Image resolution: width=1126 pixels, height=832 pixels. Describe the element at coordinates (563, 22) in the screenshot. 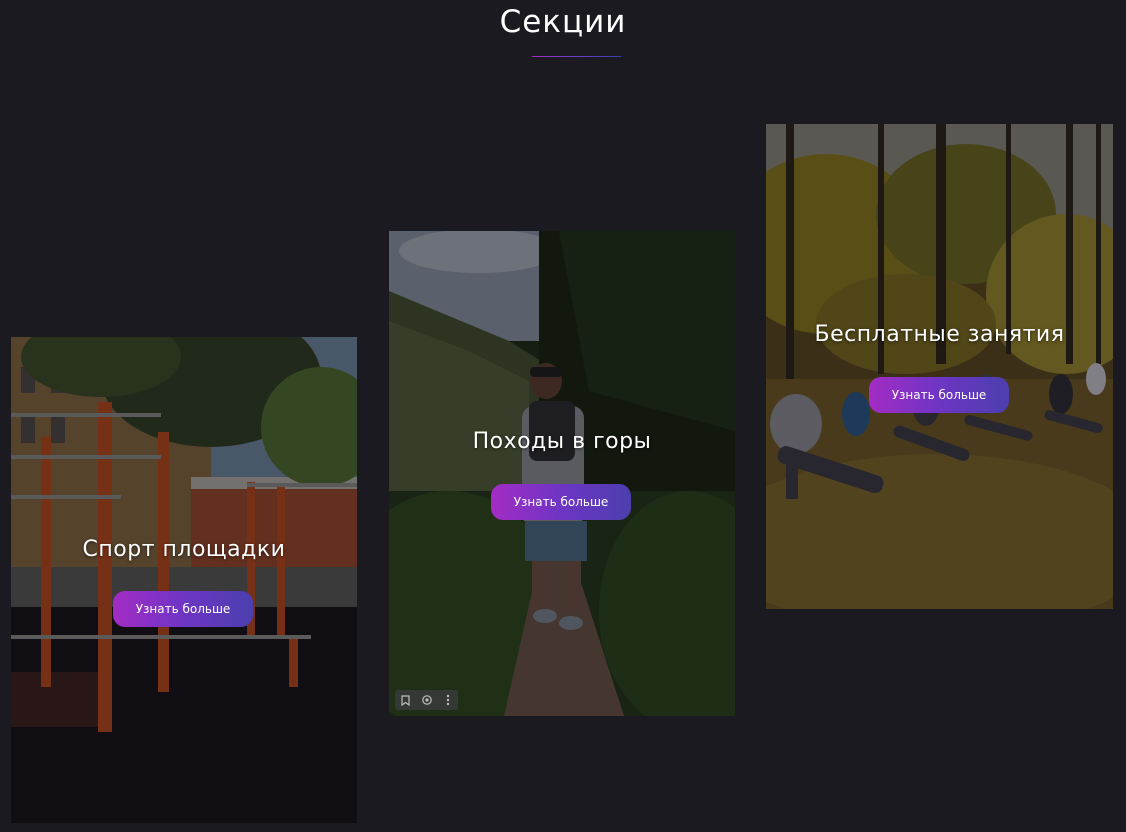

I see `page-title: Секции` at that location.